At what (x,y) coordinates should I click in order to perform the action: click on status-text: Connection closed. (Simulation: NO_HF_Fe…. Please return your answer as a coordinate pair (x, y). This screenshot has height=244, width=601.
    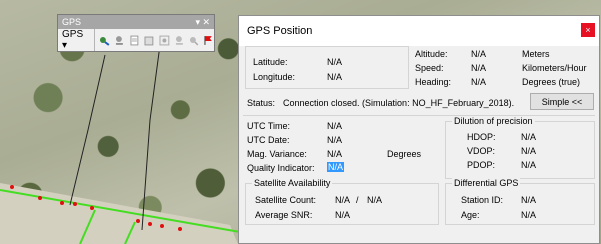
    Looking at the image, I should click on (399, 103).